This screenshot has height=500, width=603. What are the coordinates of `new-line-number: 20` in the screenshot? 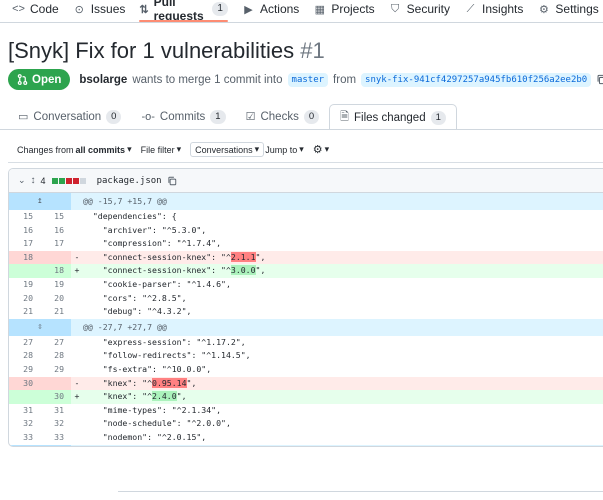 It's located at (55, 299).